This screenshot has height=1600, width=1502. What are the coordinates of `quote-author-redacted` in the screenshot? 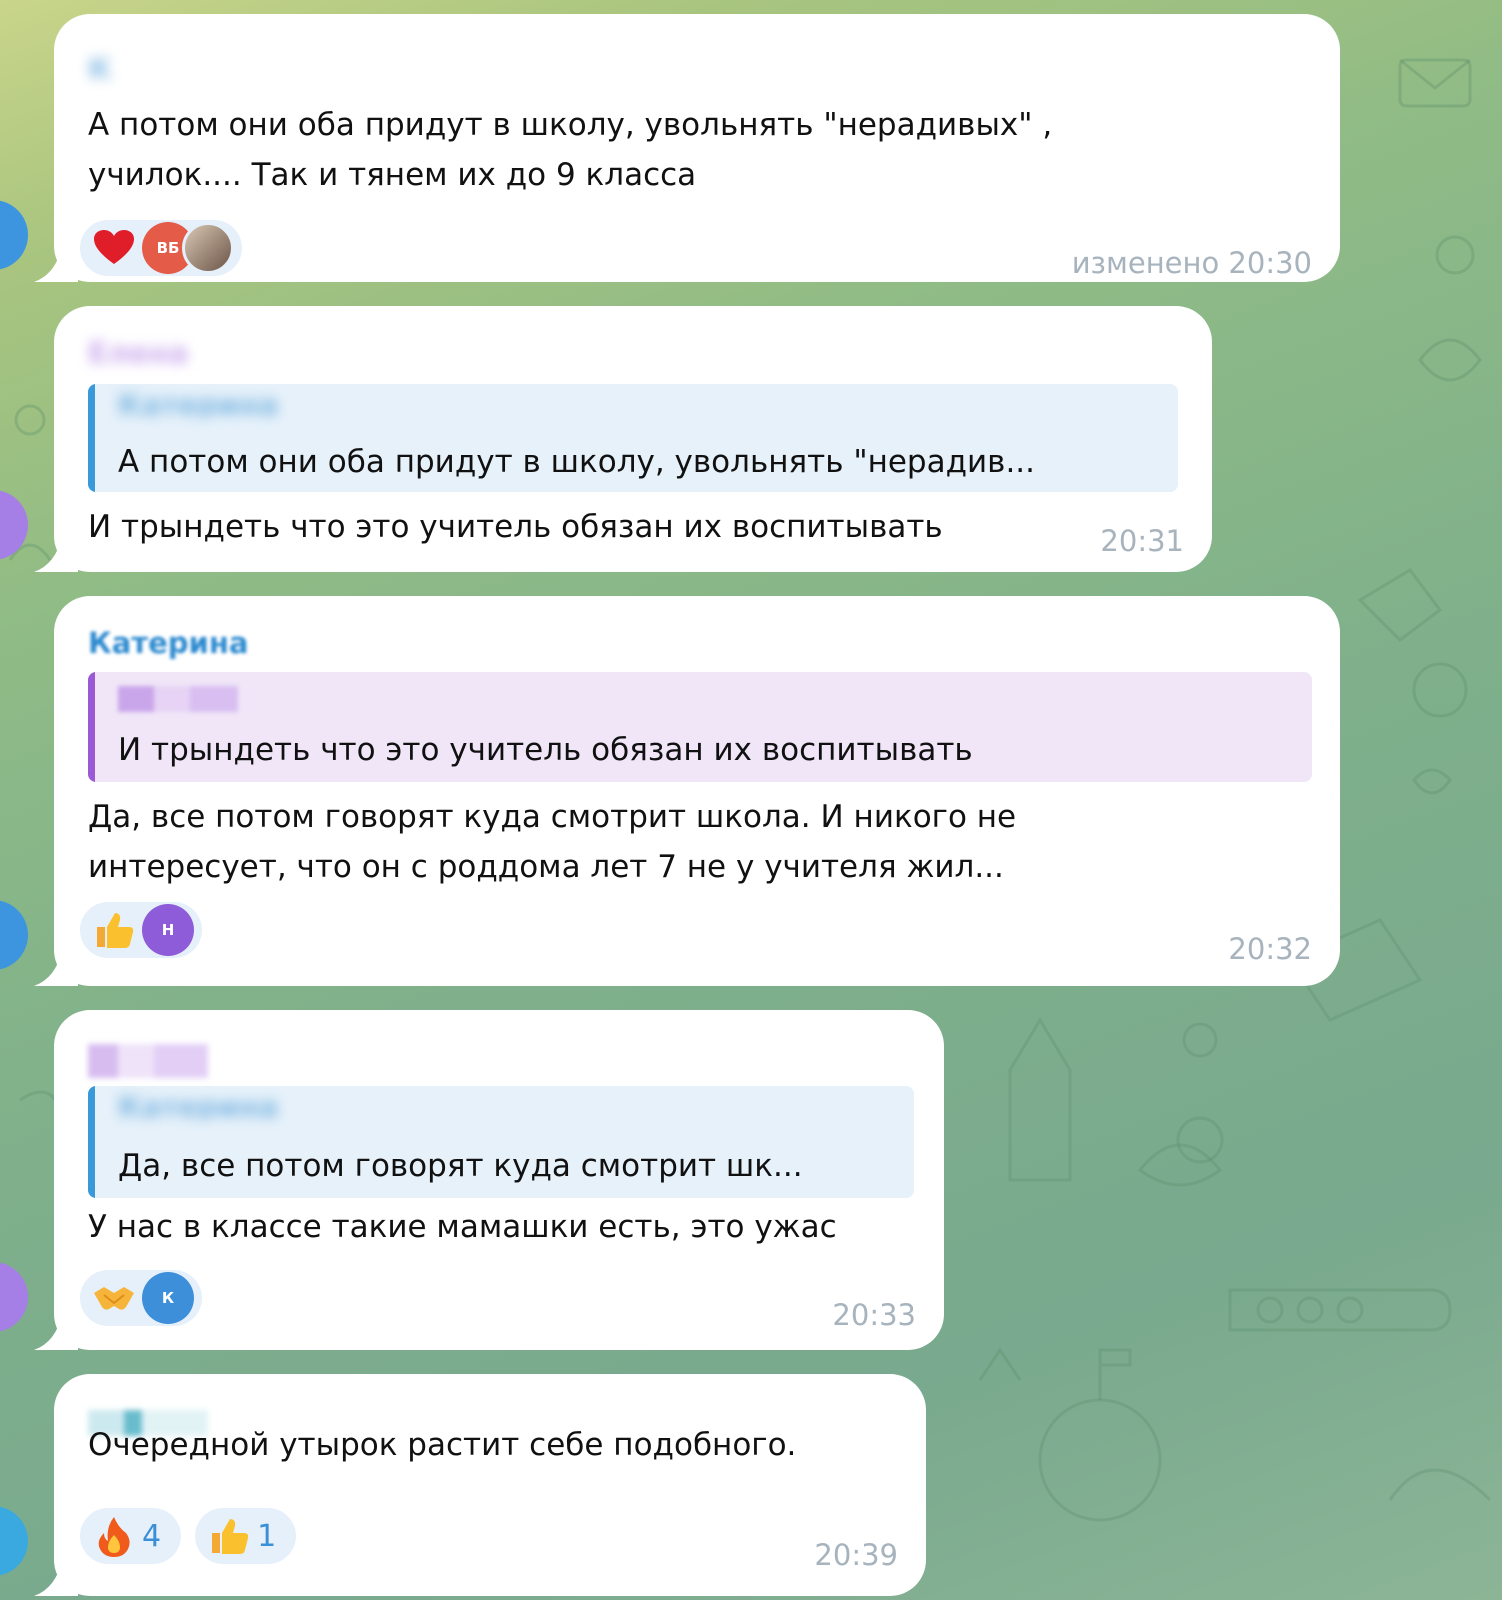 It's located at (178, 699).